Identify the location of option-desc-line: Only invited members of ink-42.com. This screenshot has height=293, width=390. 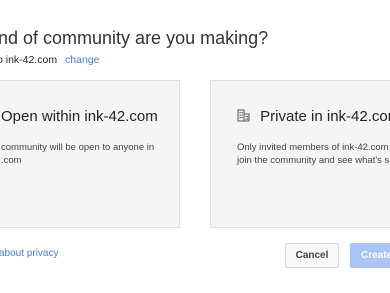
(313, 147).